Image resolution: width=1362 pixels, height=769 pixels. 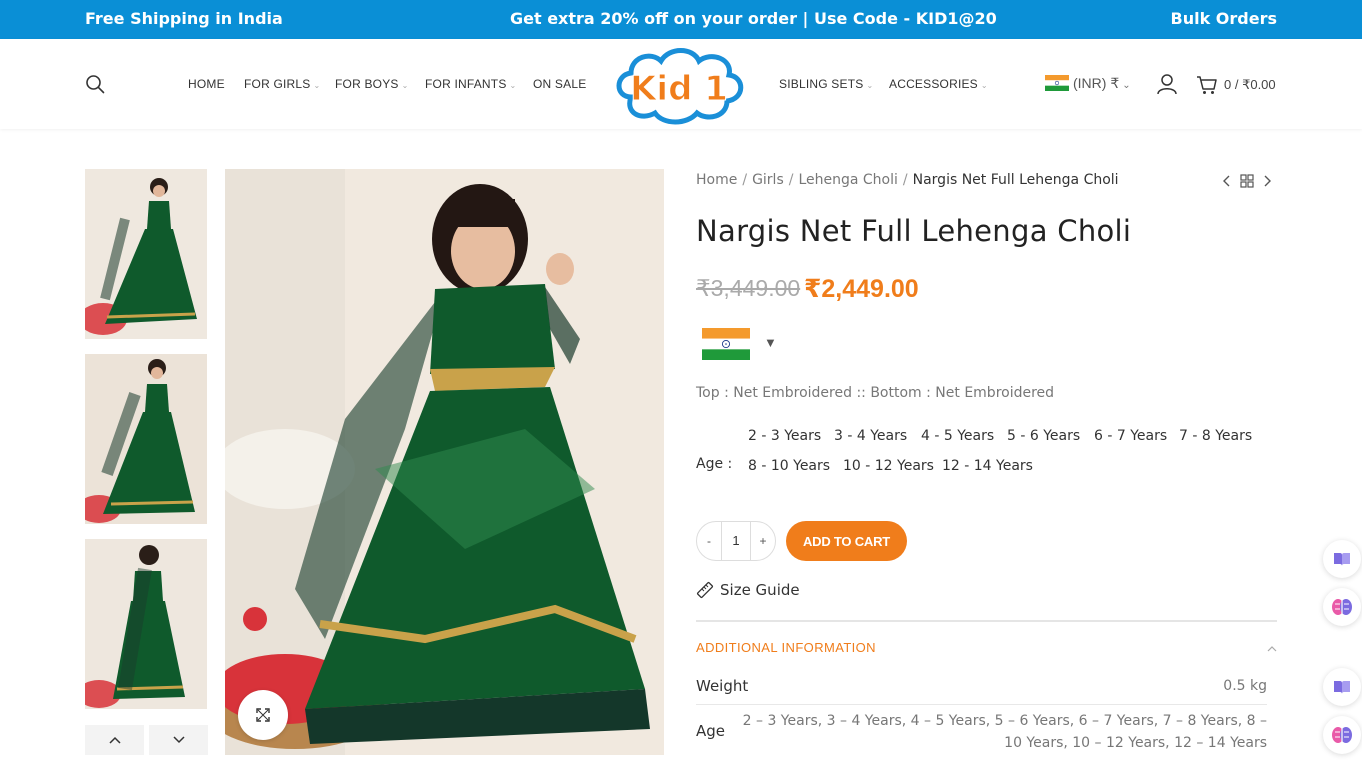 I want to click on currency-label: (INR) ₹, so click(x=1096, y=83).